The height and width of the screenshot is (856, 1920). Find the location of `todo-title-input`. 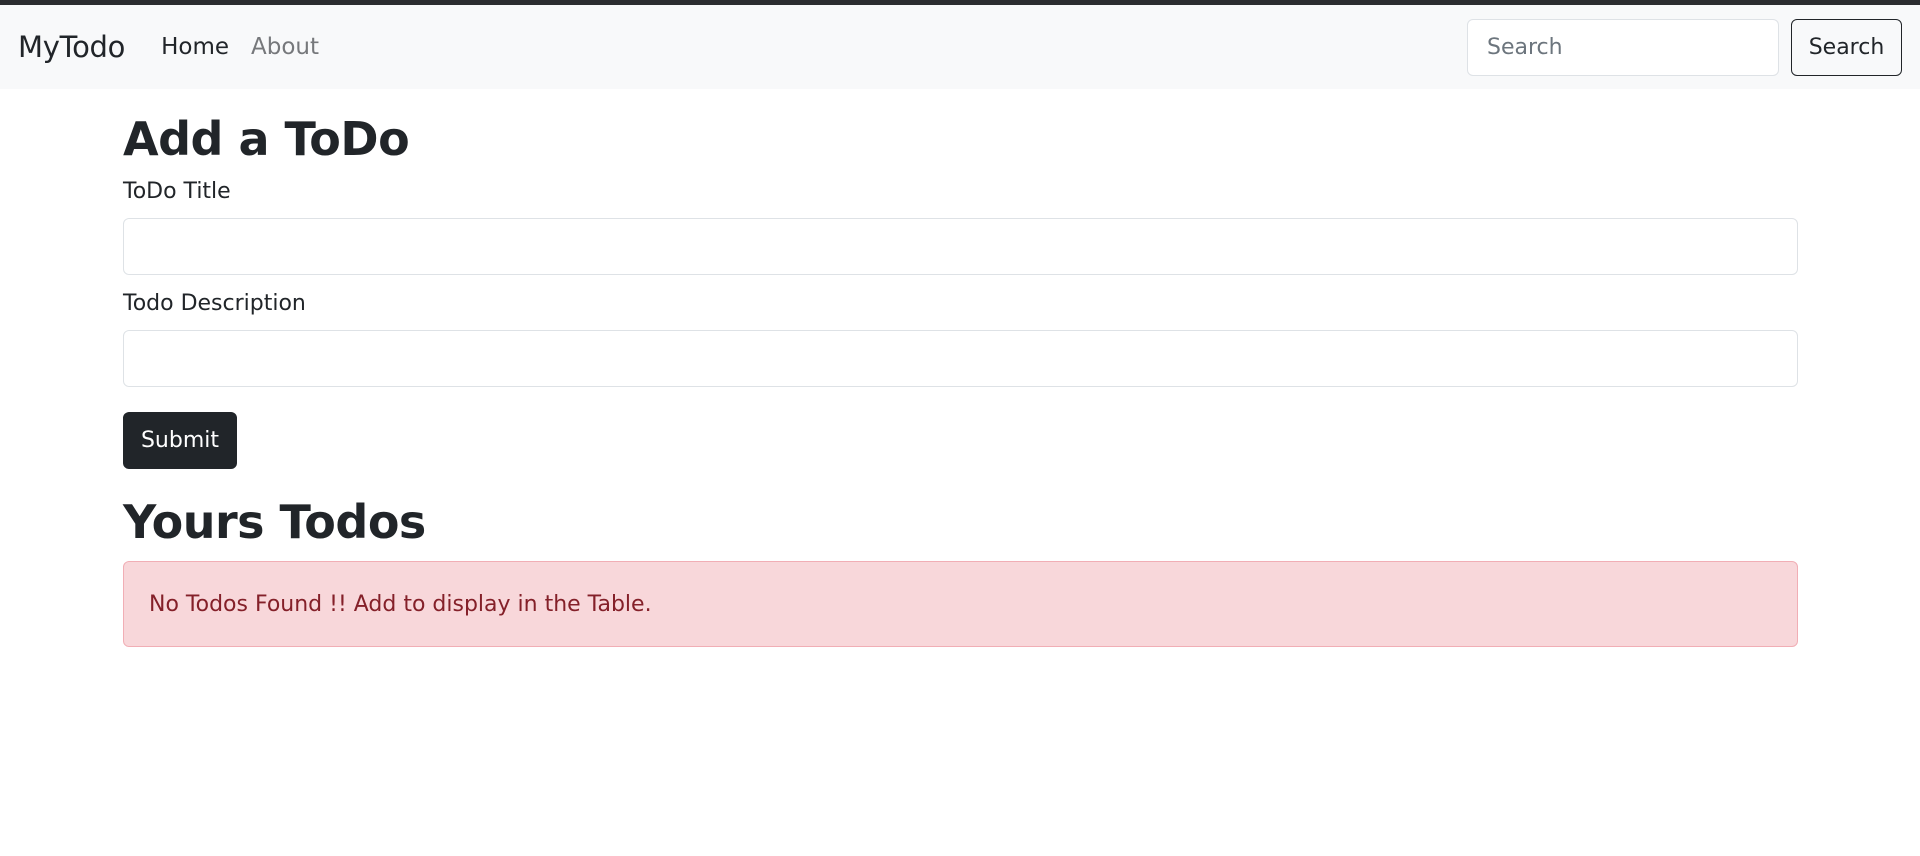

todo-title-input is located at coordinates (960, 246).